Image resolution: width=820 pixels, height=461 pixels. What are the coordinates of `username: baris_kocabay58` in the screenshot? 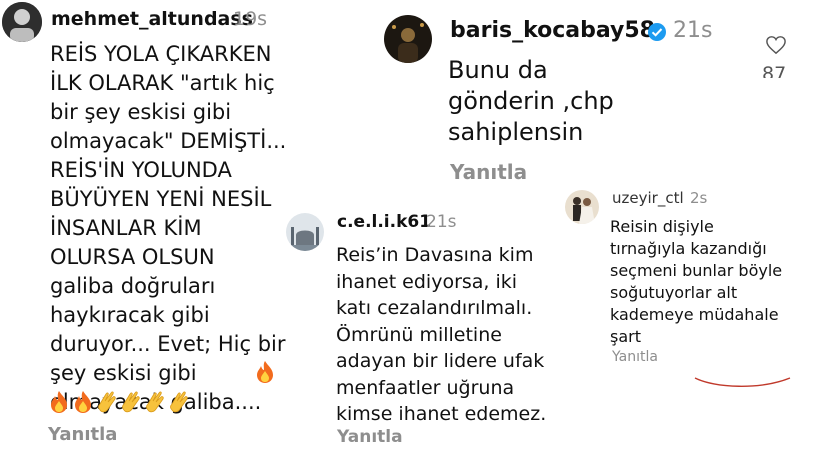 It's located at (552, 30).